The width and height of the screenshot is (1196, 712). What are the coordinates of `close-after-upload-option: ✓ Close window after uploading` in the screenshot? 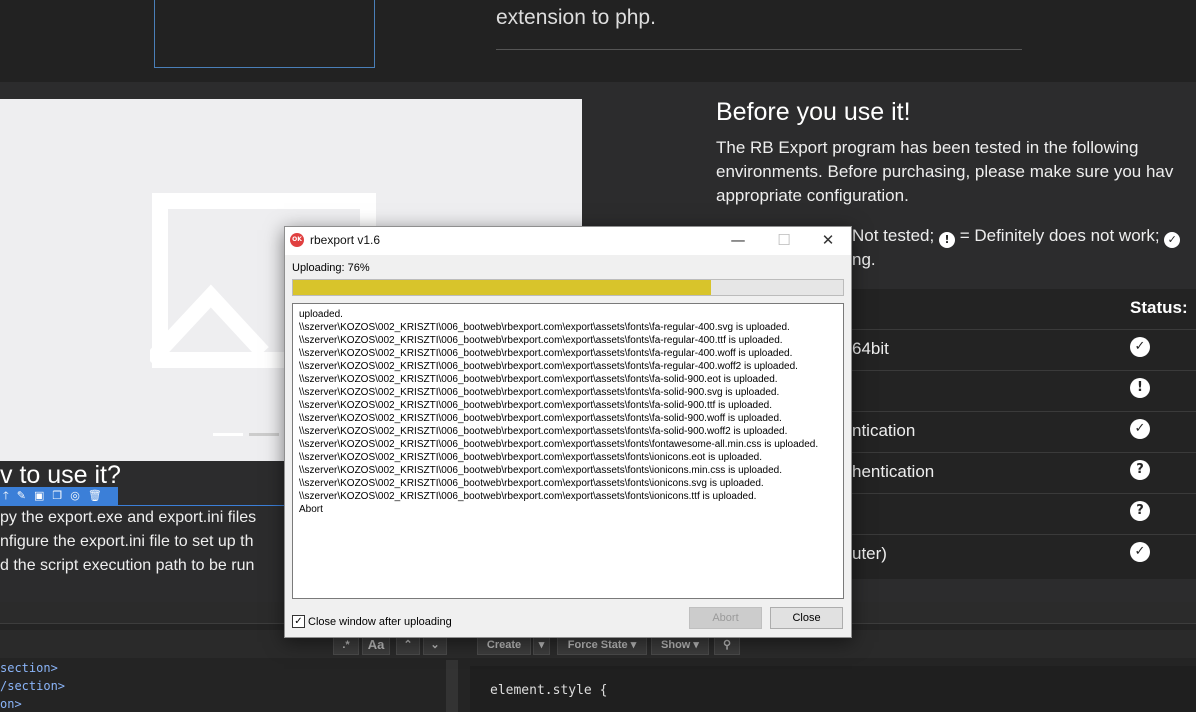 It's located at (372, 621).